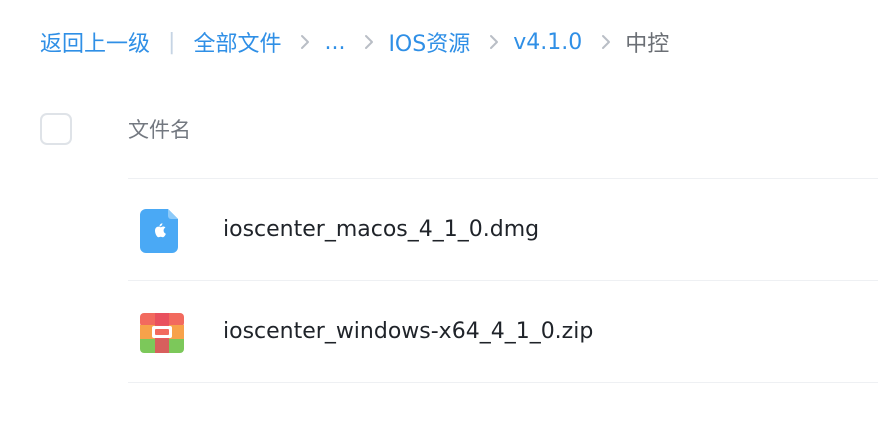 This screenshot has height=434, width=878. I want to click on file-name: ioscenter_windows-x64_4_1_0.zip, so click(408, 331).